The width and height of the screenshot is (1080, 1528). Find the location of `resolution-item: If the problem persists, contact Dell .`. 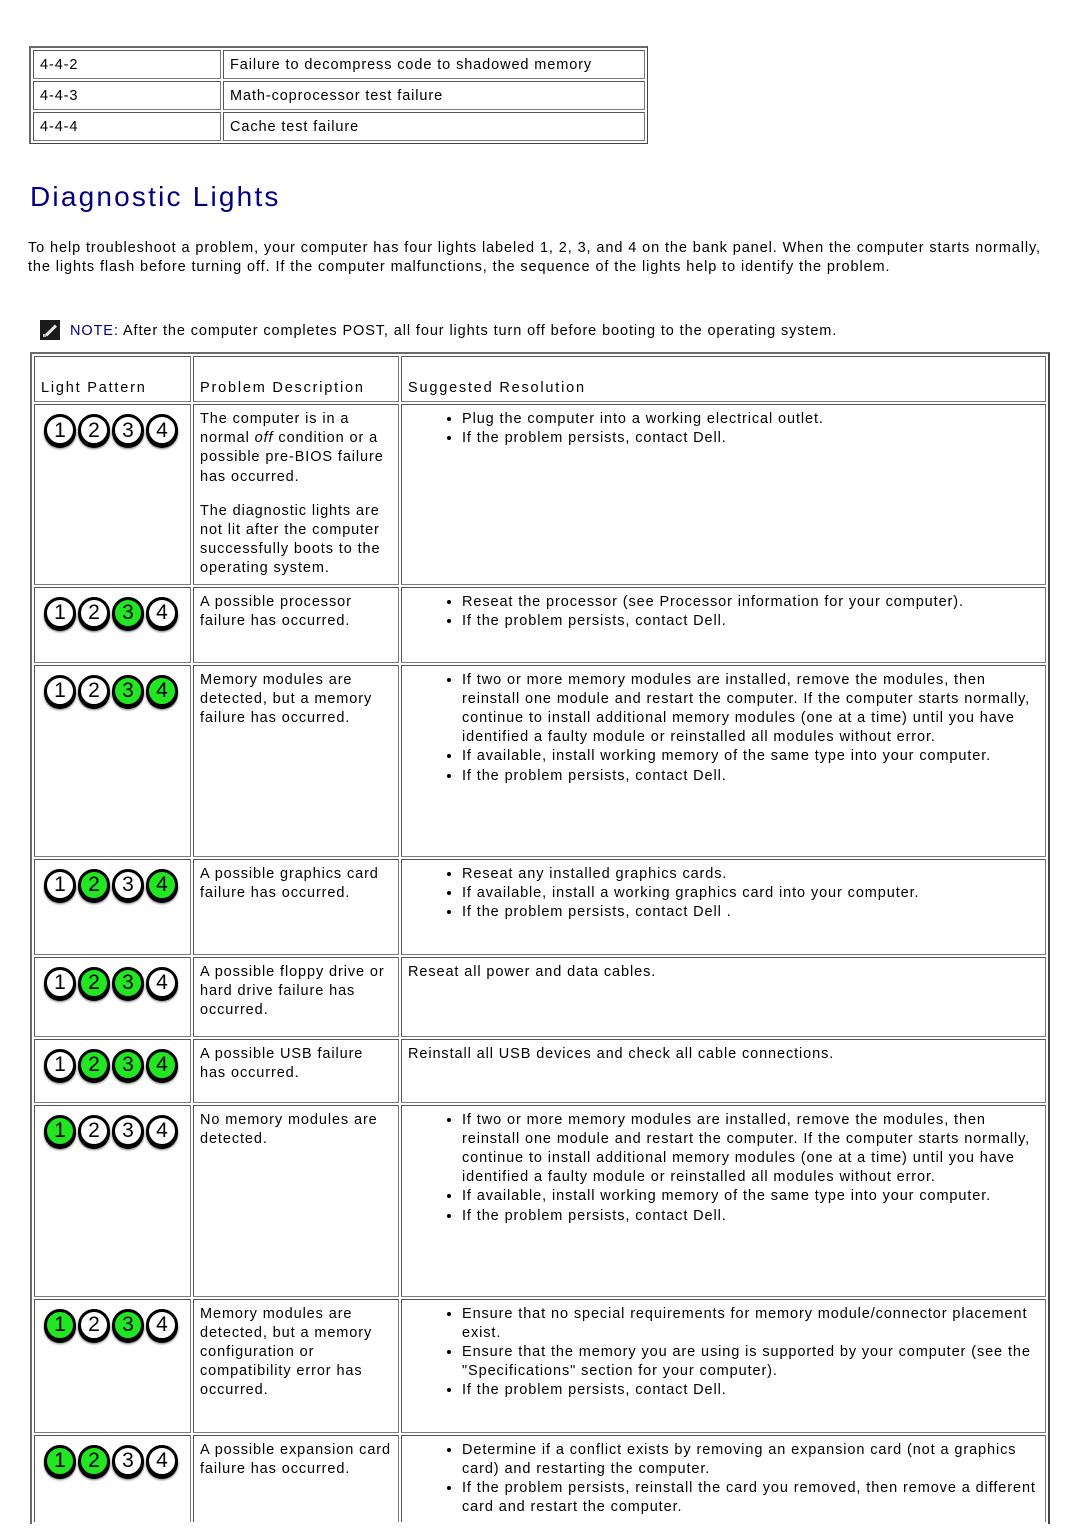

resolution-item: If the problem persists, contact Dell . is located at coordinates (750, 912).